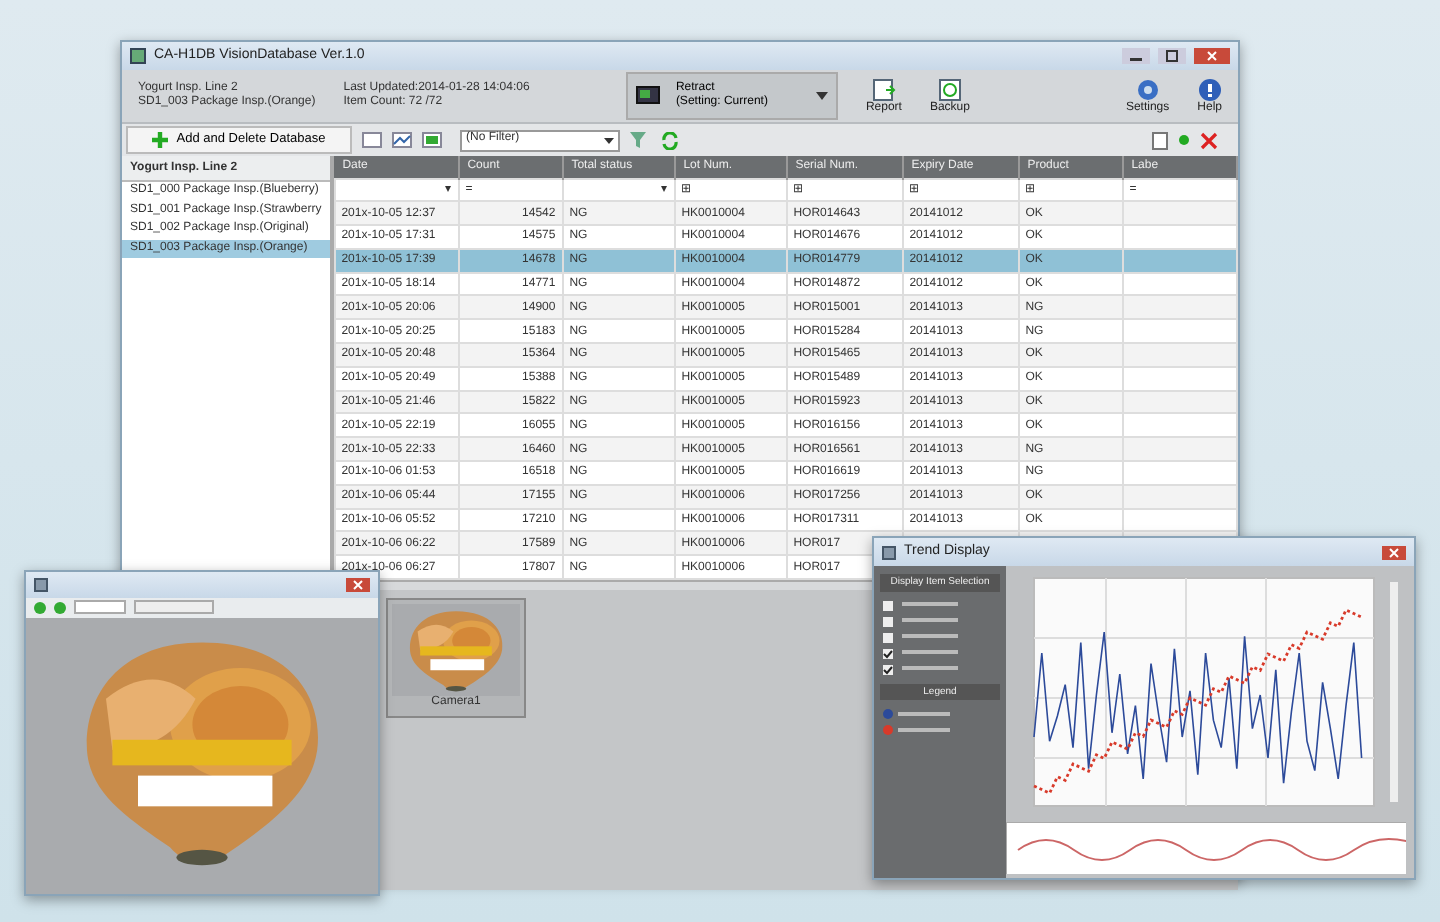 Image resolution: width=1440 pixels, height=922 pixels. What do you see at coordinates (372, 140) in the screenshot?
I see `list-view-icon` at bounding box center [372, 140].